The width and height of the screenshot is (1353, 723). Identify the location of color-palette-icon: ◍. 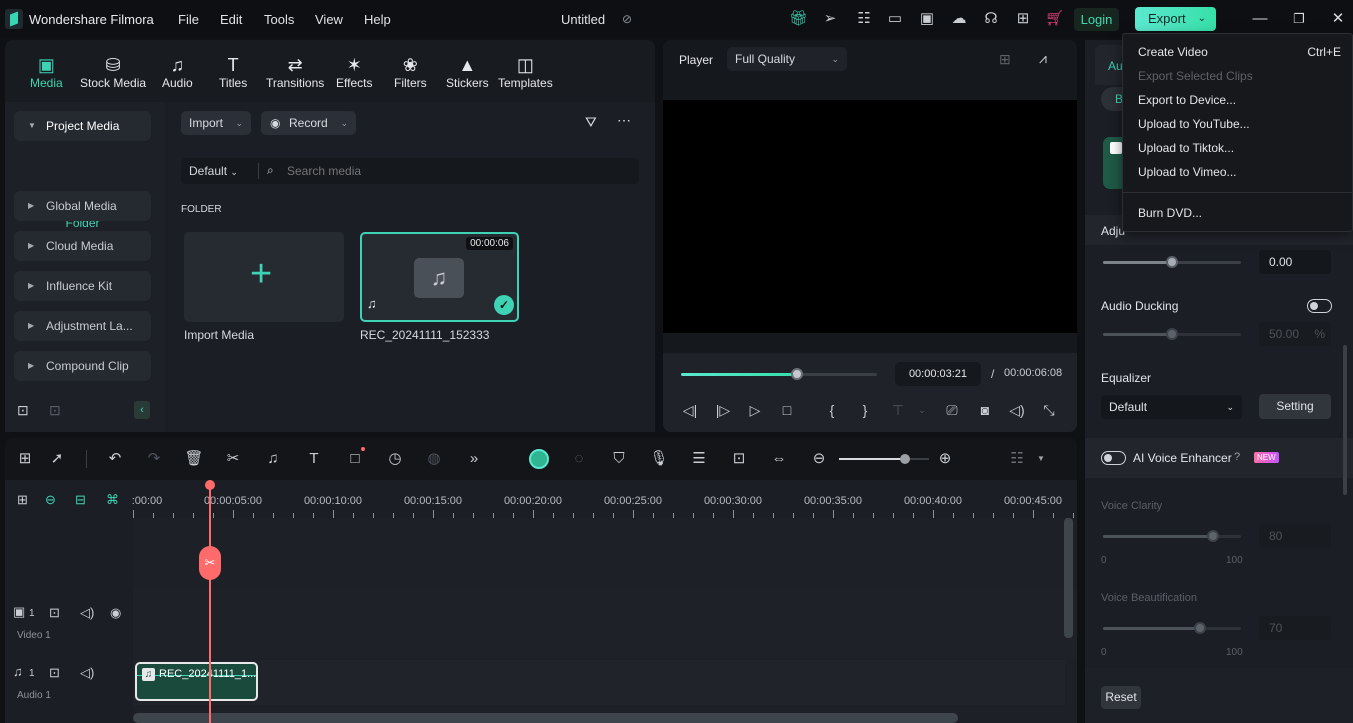
(434, 459).